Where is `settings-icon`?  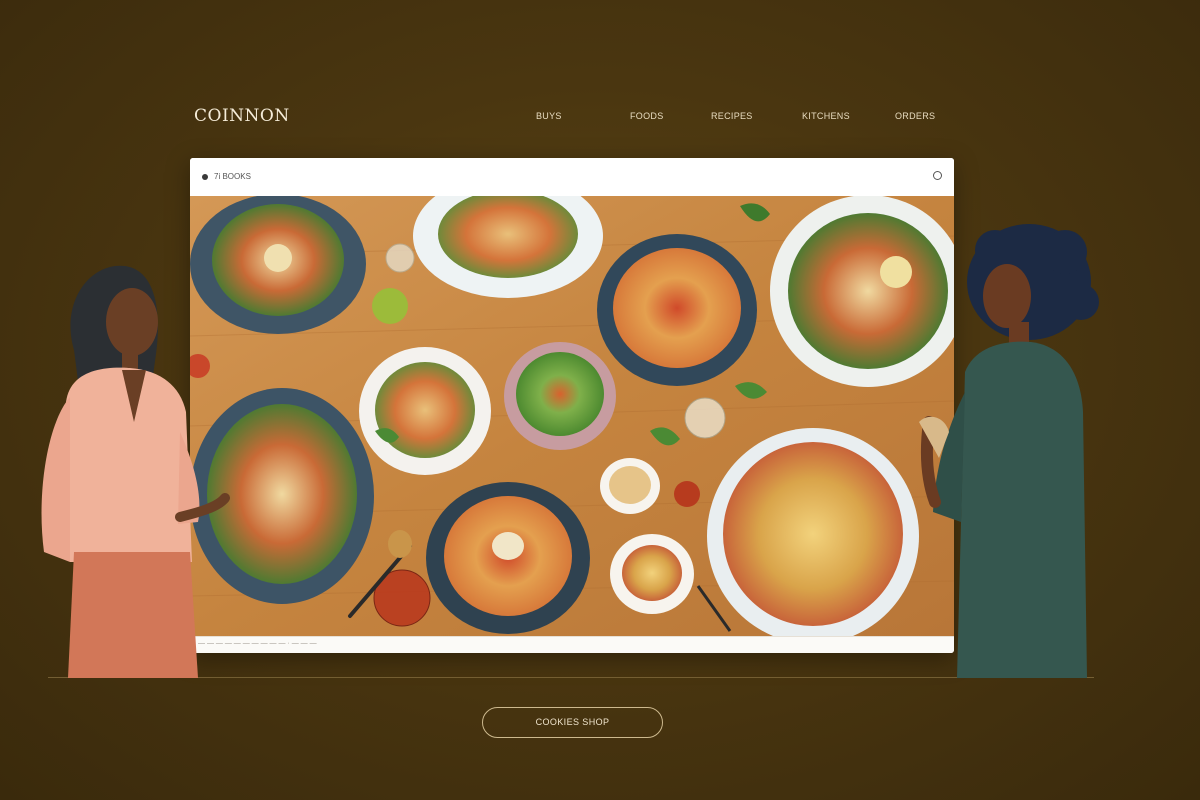 settings-icon is located at coordinates (937, 175).